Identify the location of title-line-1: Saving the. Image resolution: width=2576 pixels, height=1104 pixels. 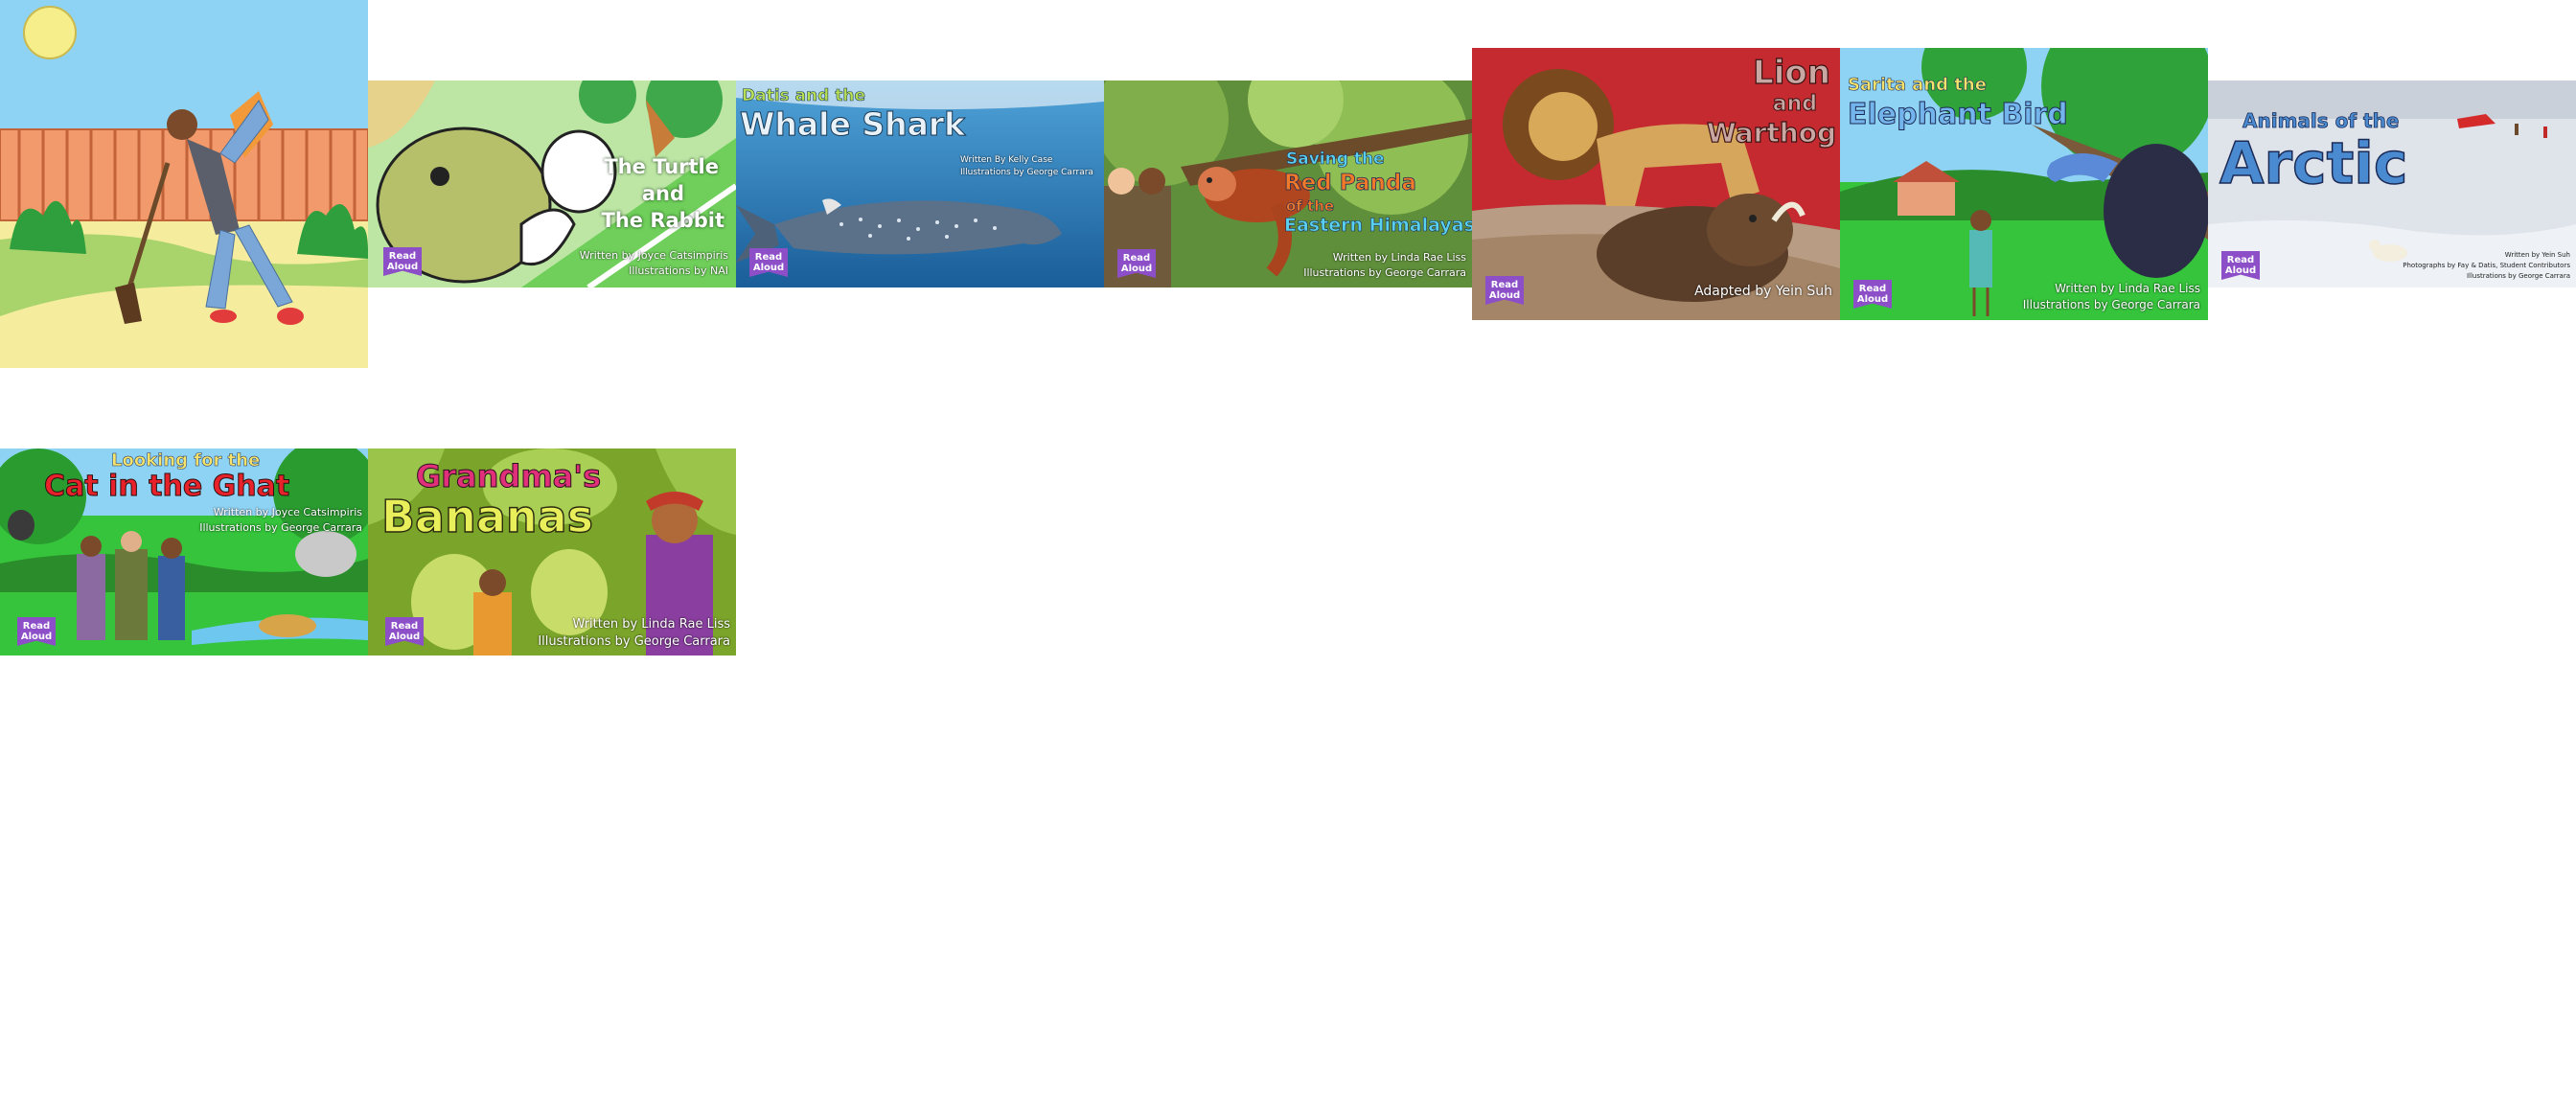
(1335, 160).